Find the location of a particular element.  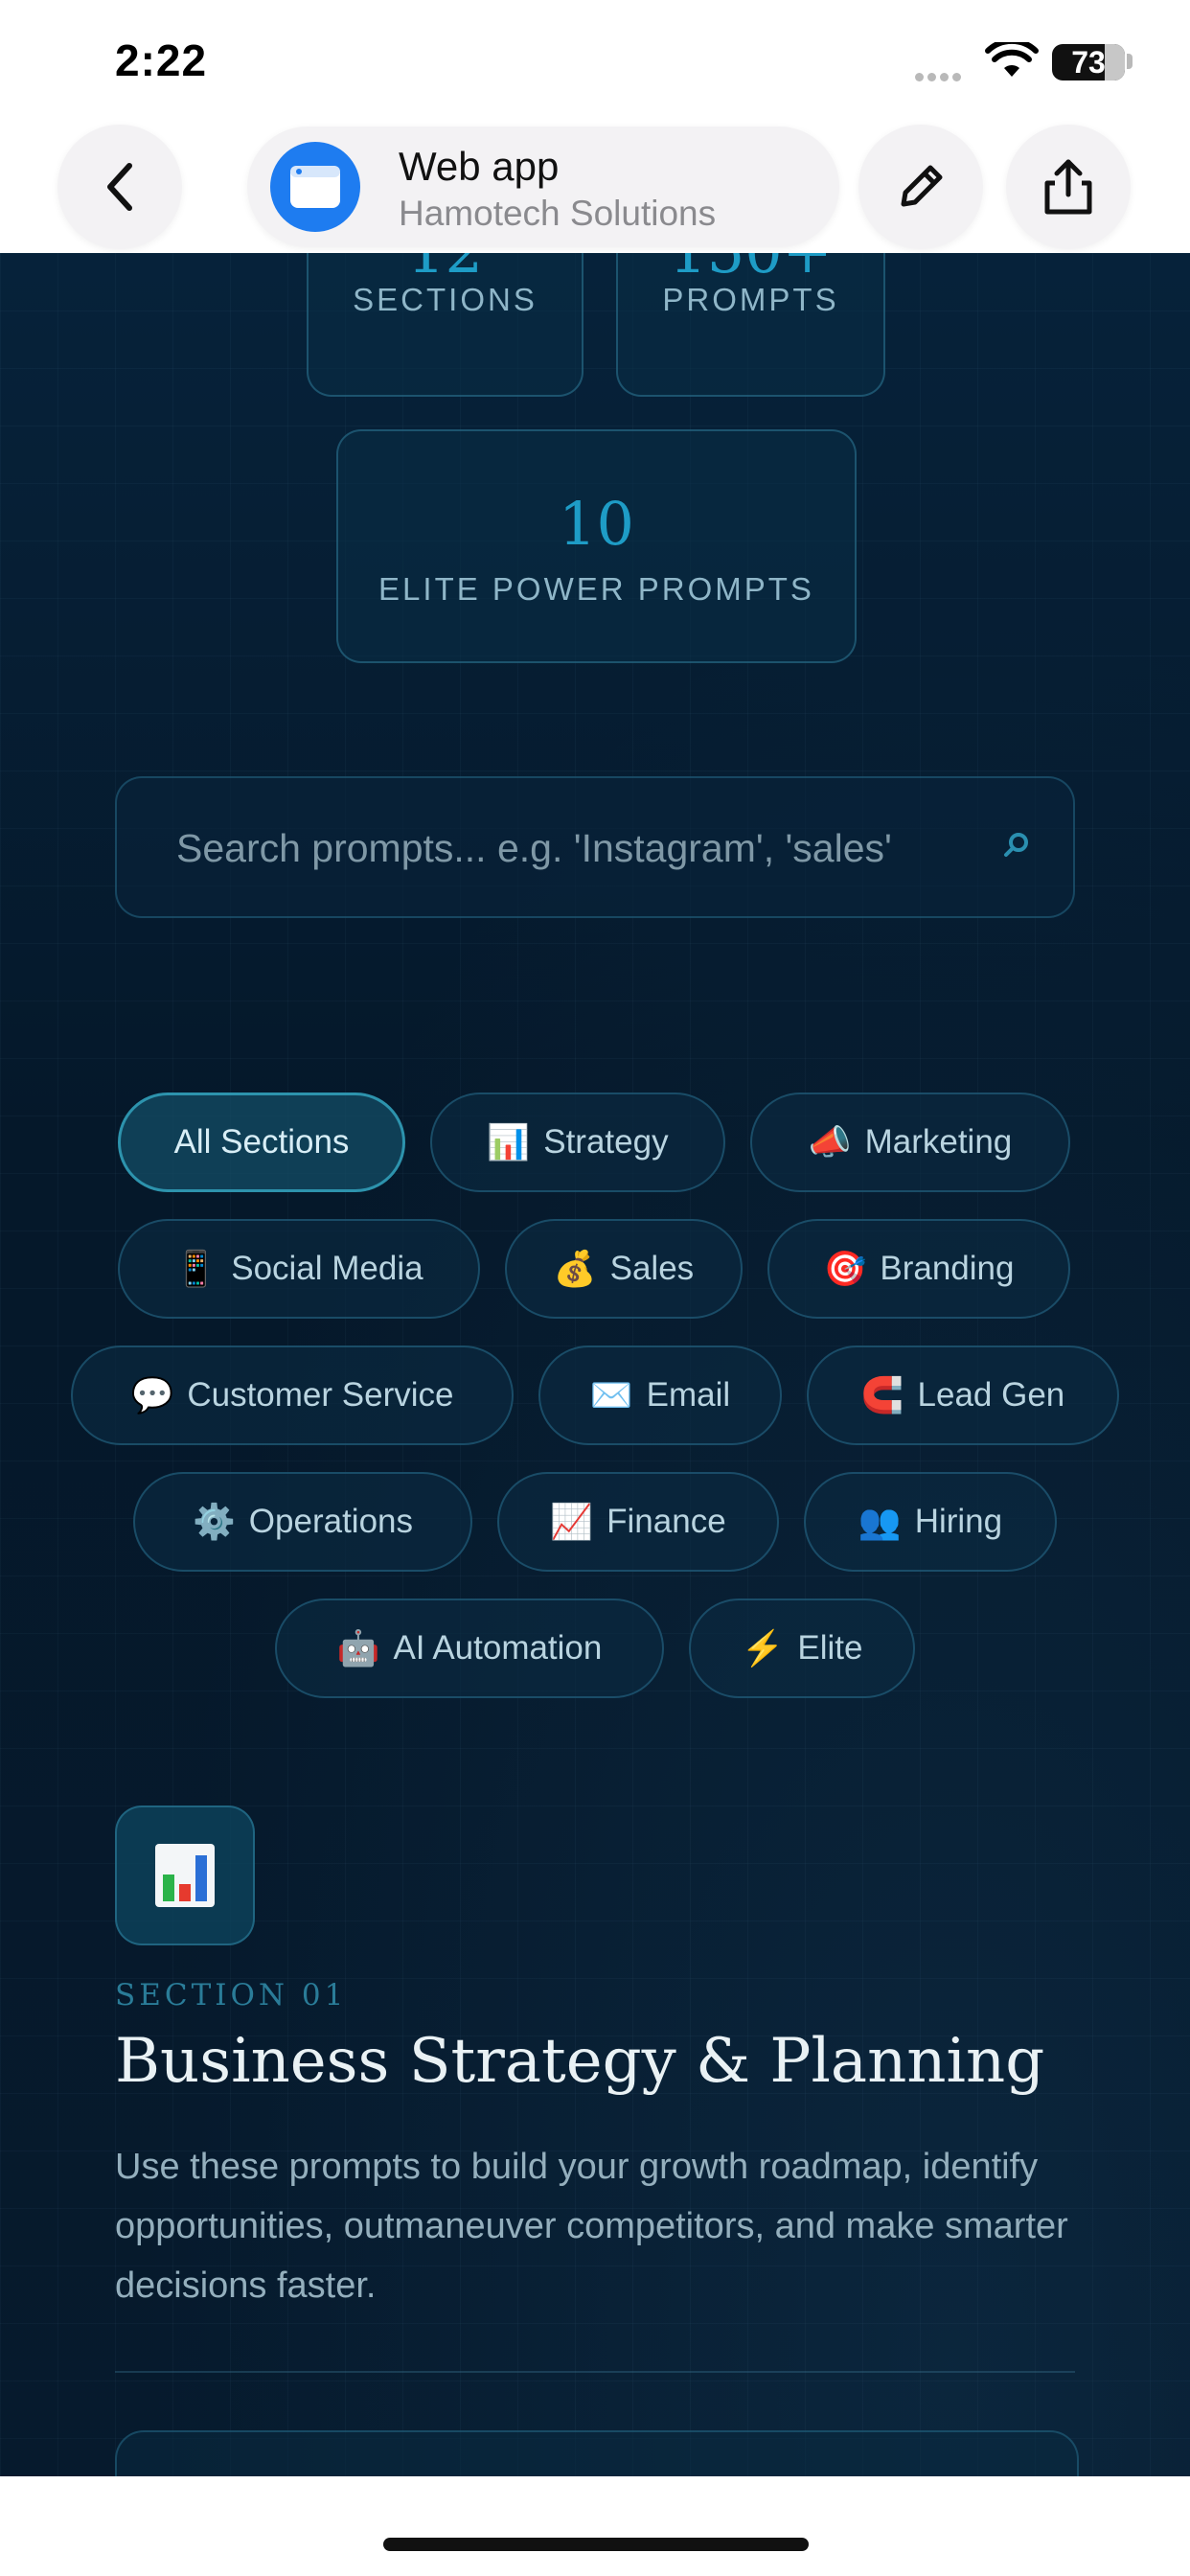

chip-label: Finance is located at coordinates (666, 1521).